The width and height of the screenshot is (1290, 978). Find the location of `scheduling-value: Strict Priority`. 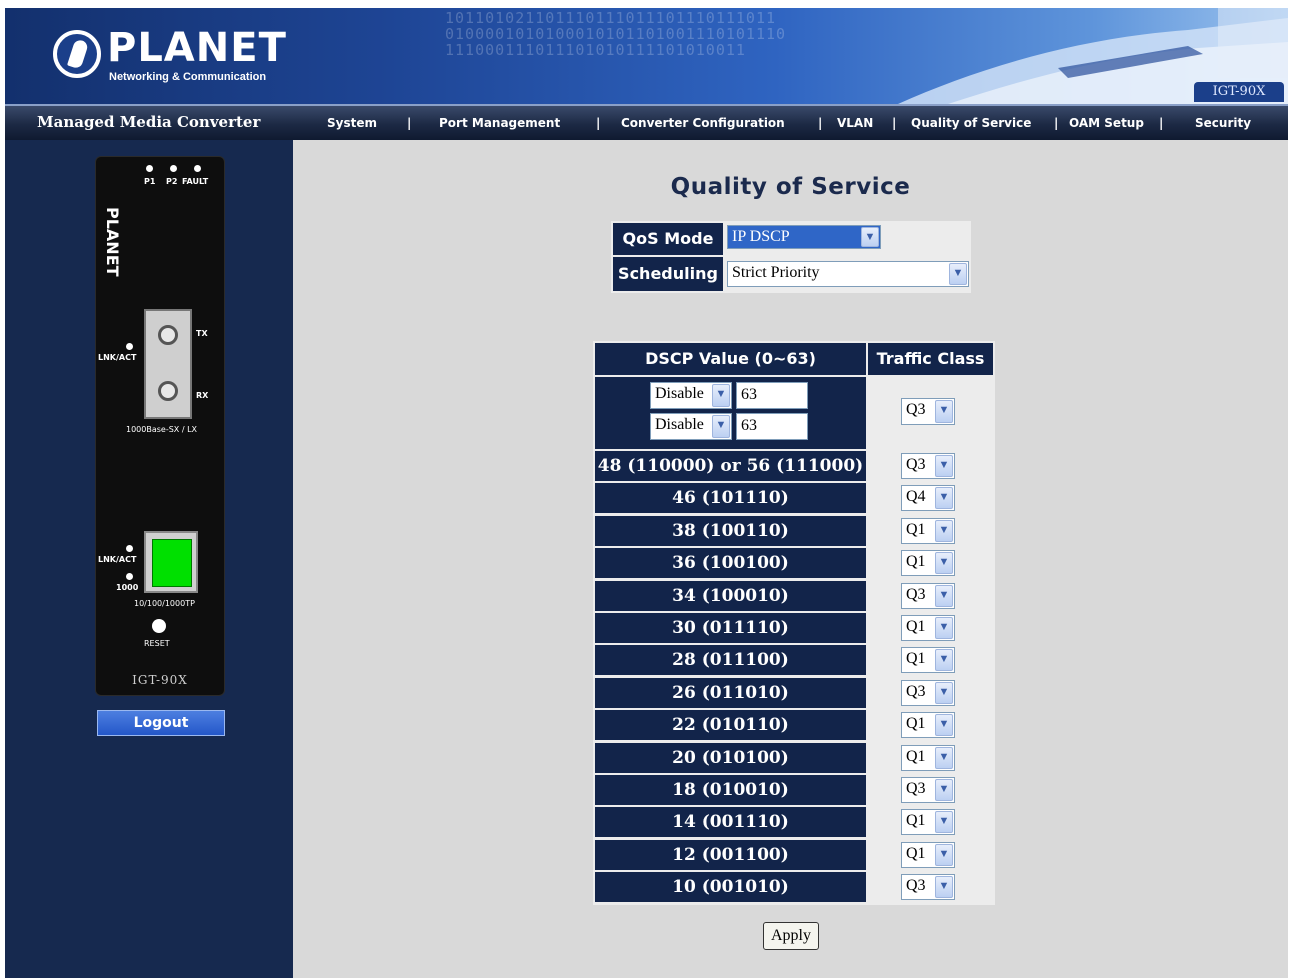

scheduling-value: Strict Priority is located at coordinates (776, 272).